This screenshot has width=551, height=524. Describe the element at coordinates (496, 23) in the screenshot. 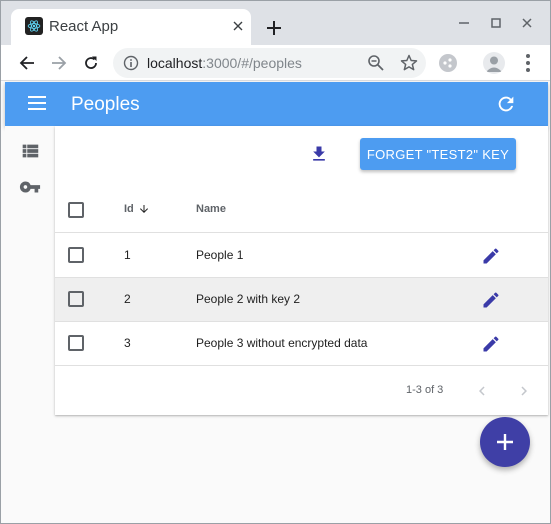

I see `maximize-icon` at that location.